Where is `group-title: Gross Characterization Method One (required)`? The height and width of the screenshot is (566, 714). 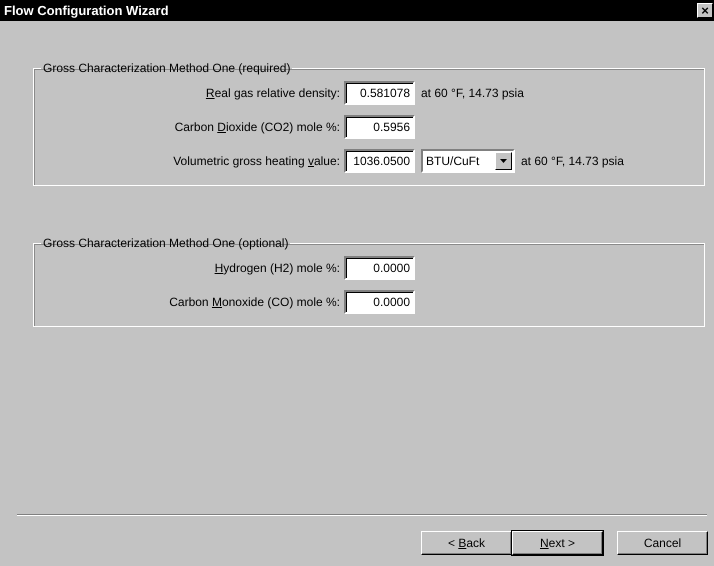 group-title: Gross Characterization Method One (required) is located at coordinates (167, 68).